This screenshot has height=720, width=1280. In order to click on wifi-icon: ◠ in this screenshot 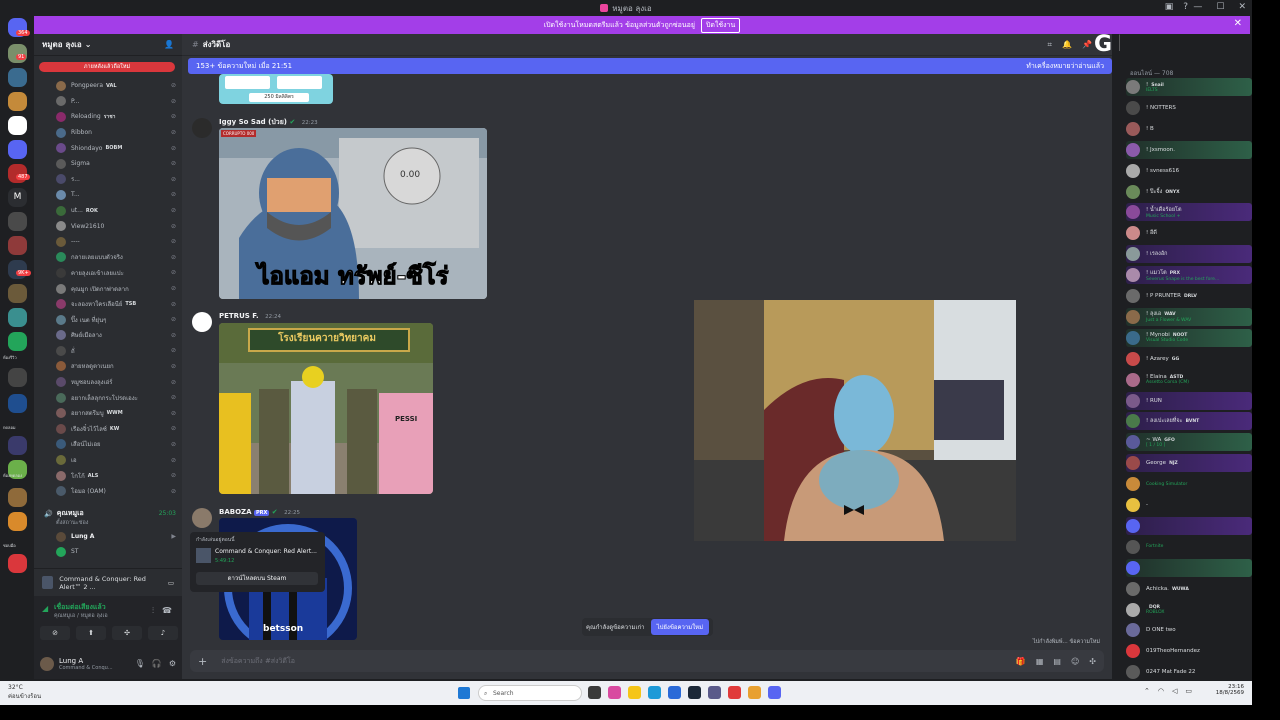, I will do `click(1161, 691)`.